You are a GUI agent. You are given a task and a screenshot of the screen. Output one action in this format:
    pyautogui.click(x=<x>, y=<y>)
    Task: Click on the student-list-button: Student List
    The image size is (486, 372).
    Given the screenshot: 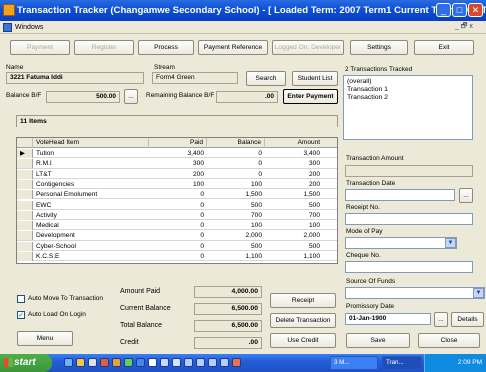 What is the action you would take?
    pyautogui.click(x=315, y=78)
    